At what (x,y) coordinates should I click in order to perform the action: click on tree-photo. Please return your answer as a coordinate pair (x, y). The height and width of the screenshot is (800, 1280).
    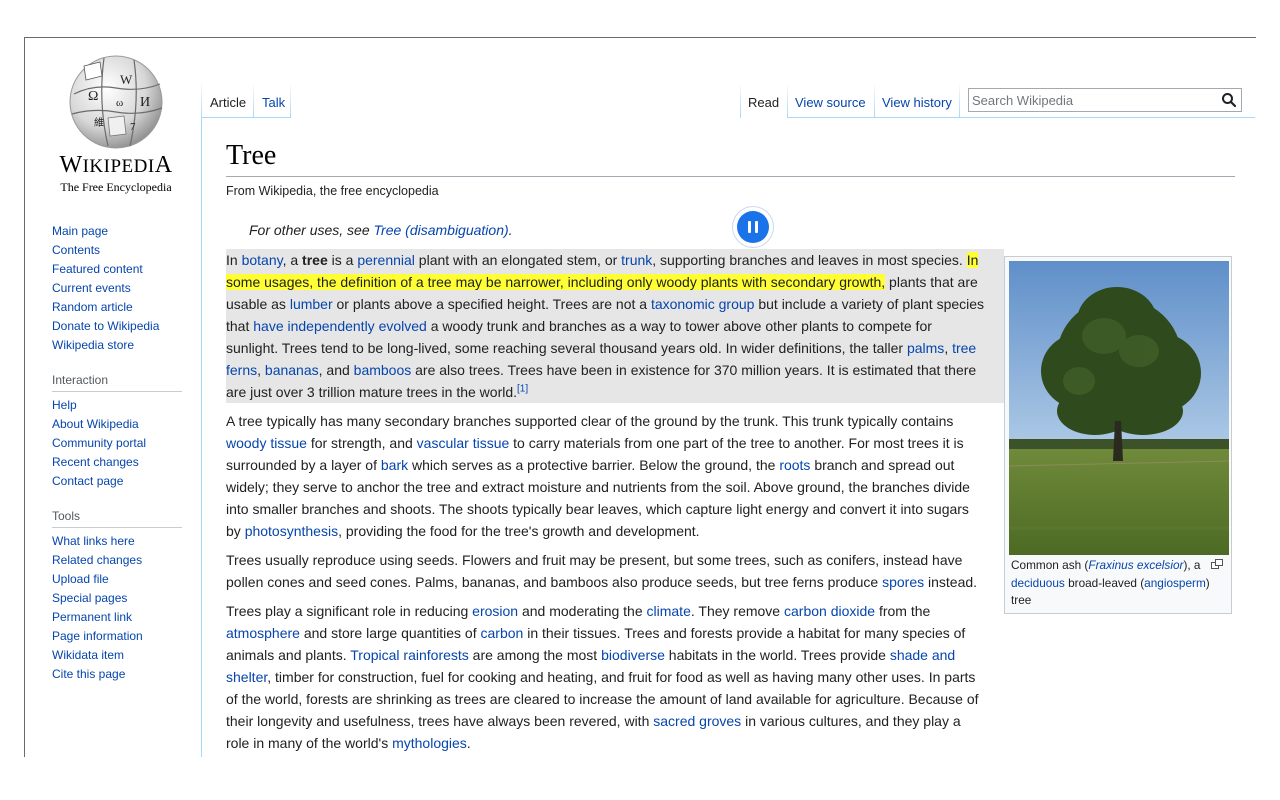
    Looking at the image, I should click on (1119, 408).